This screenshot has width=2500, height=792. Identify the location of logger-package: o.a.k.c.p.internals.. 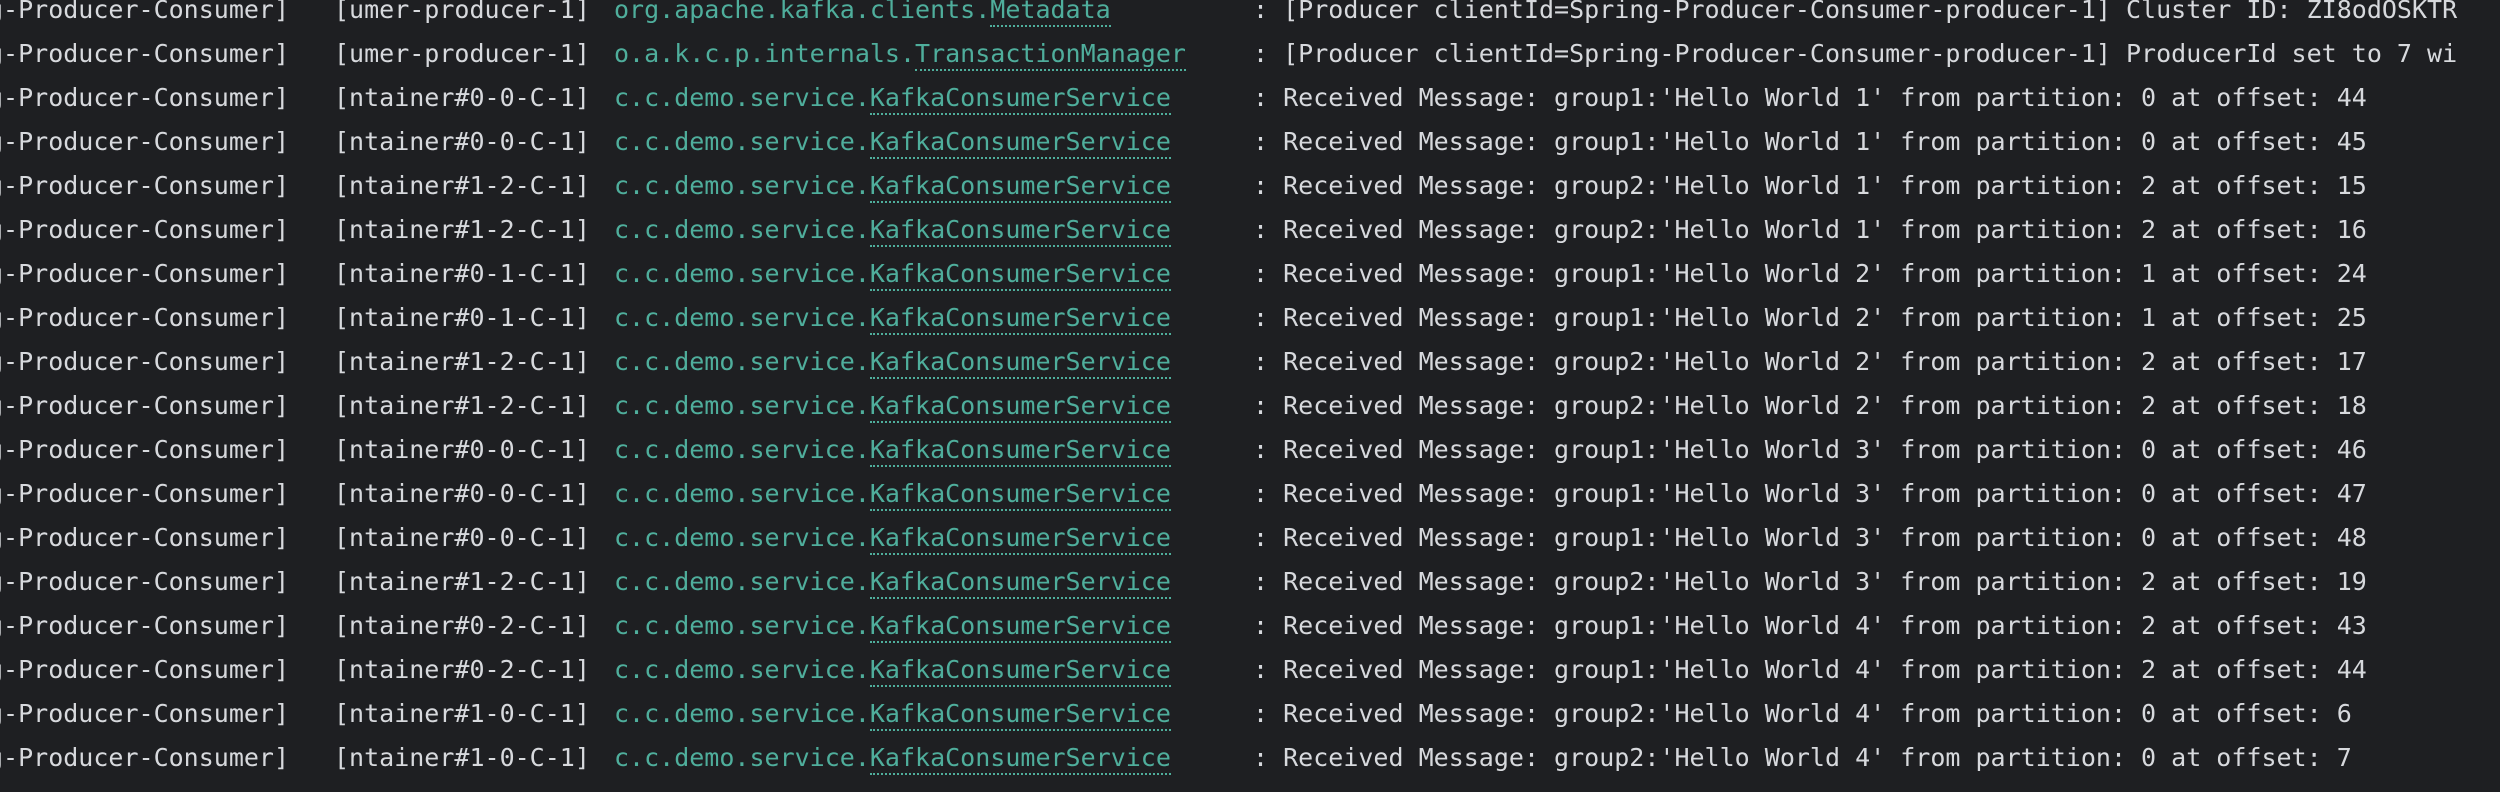
(765, 53).